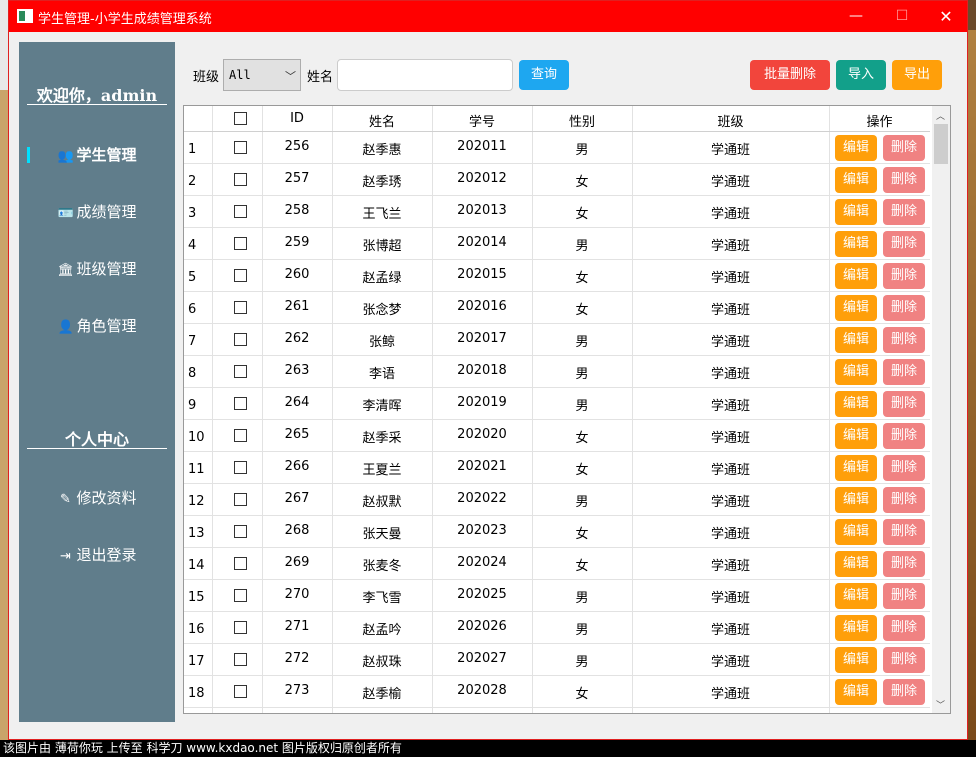 The width and height of the screenshot is (976, 757). What do you see at coordinates (382, 566) in the screenshot?
I see `cell-name: 张麦冬` at bounding box center [382, 566].